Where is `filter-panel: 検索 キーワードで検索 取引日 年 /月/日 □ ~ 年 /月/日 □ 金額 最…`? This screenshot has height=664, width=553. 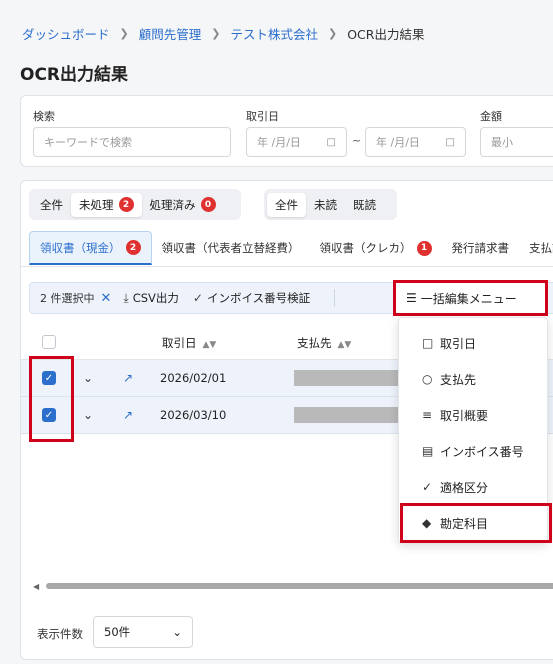
filter-panel: 検索 キーワードで検索 取引日 年 /月/日 □ ~ 年 /月/日 □ 金額 最… is located at coordinates (286, 131).